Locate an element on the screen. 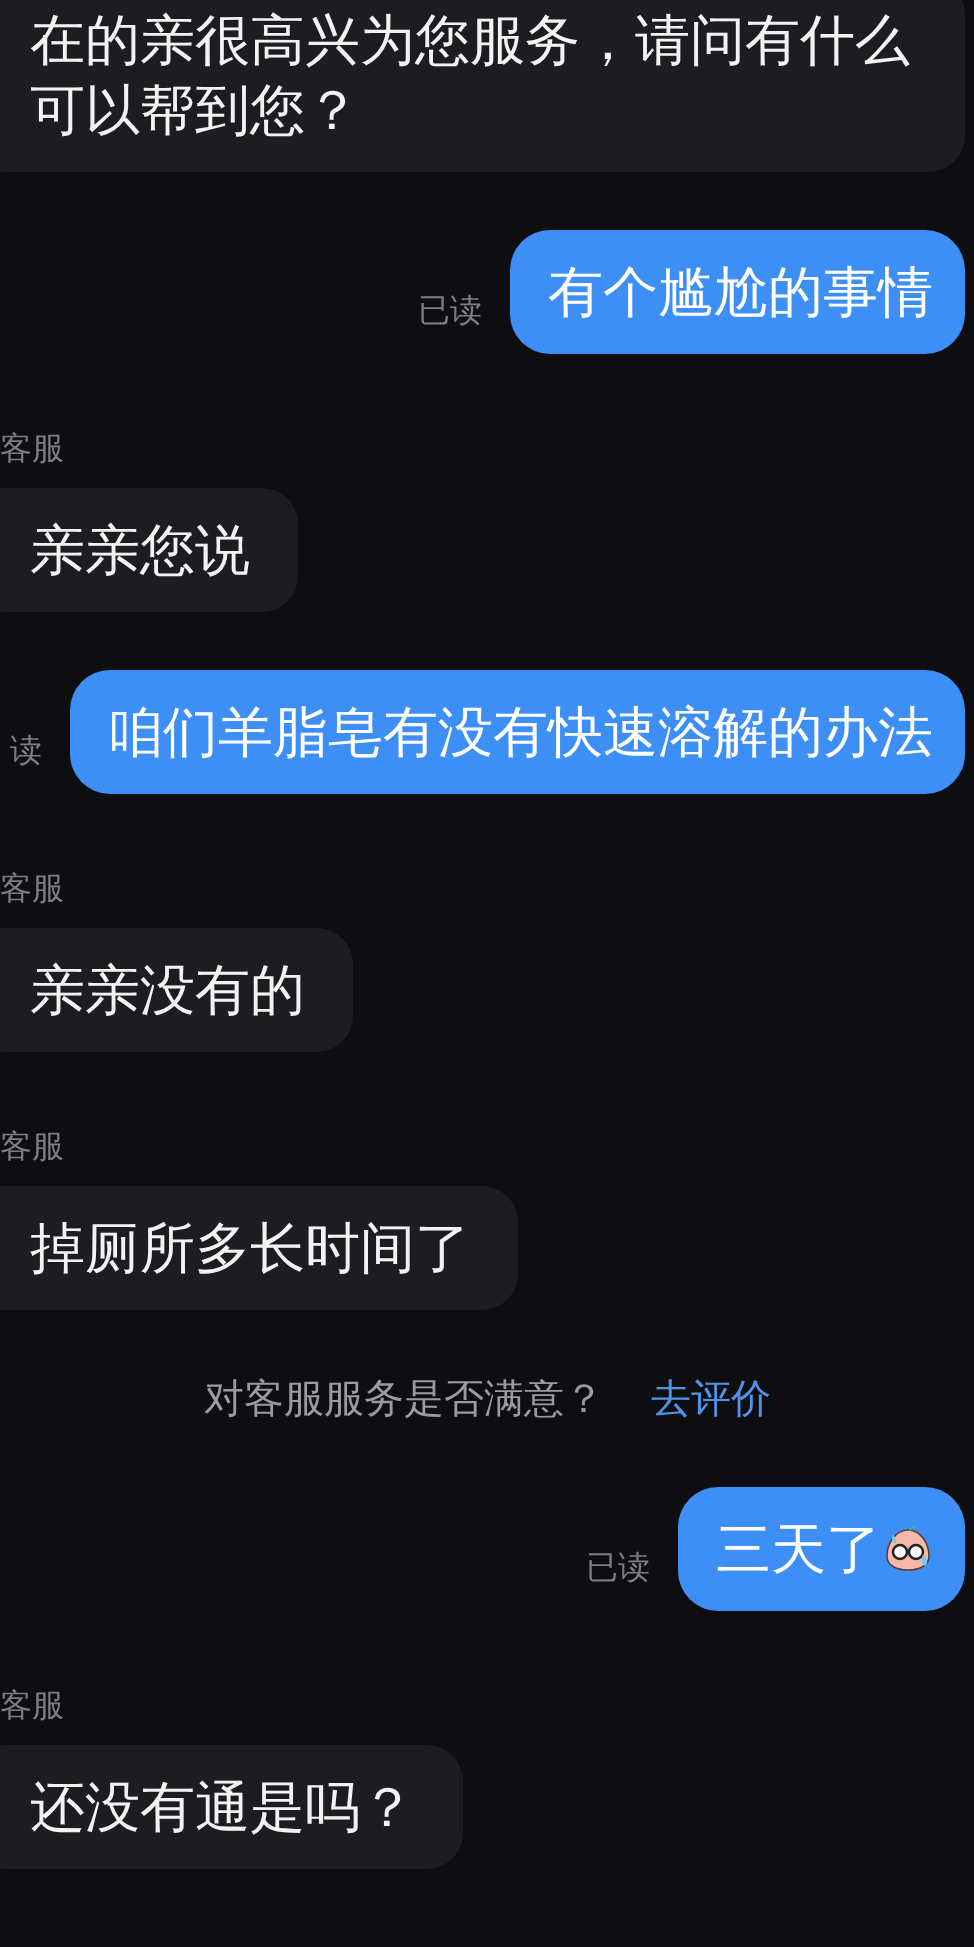 This screenshot has width=974, height=1947. message-bubble: 掉厕所多长时间了 is located at coordinates (259, 1248).